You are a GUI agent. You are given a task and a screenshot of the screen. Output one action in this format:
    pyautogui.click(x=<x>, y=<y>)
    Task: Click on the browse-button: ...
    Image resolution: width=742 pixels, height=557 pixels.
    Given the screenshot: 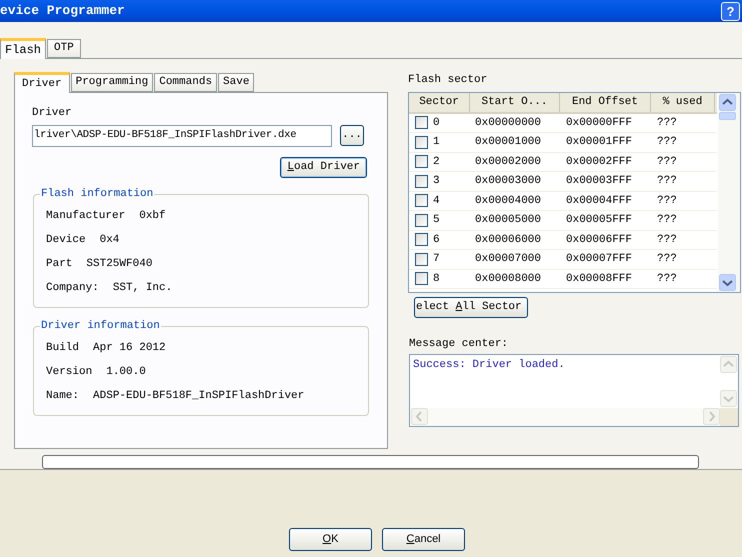 What is the action you would take?
    pyautogui.click(x=352, y=135)
    